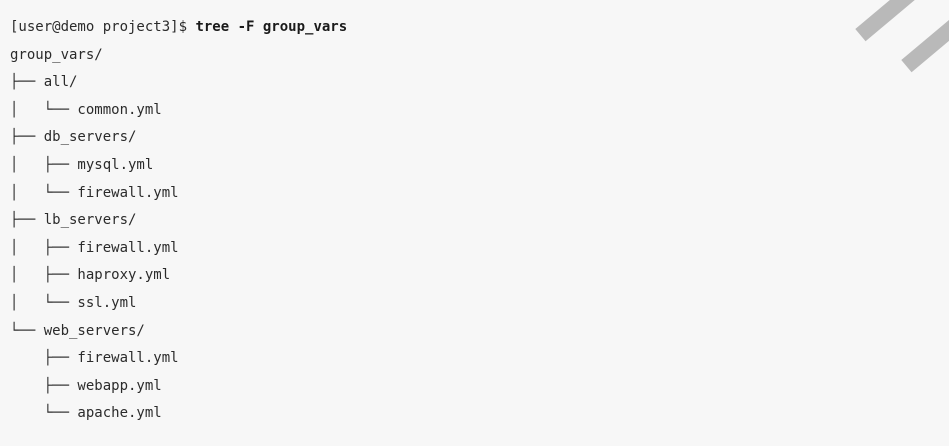 This screenshot has height=446, width=949. I want to click on shell-prompt: [user@demo project3]$, so click(103, 27).